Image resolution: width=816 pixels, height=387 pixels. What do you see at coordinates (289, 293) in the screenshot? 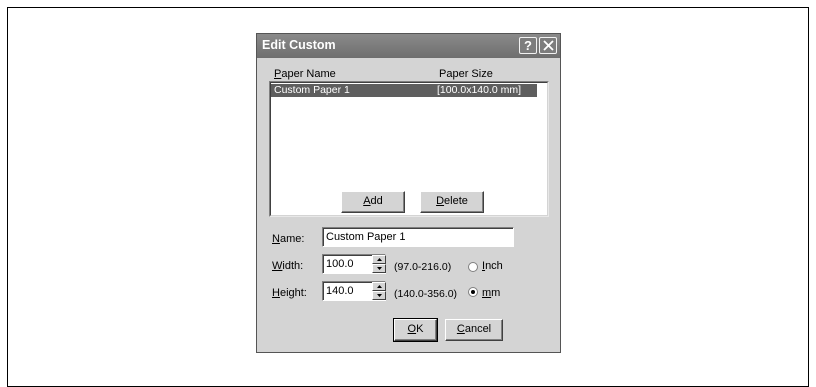
I see `height-label: Height:` at bounding box center [289, 293].